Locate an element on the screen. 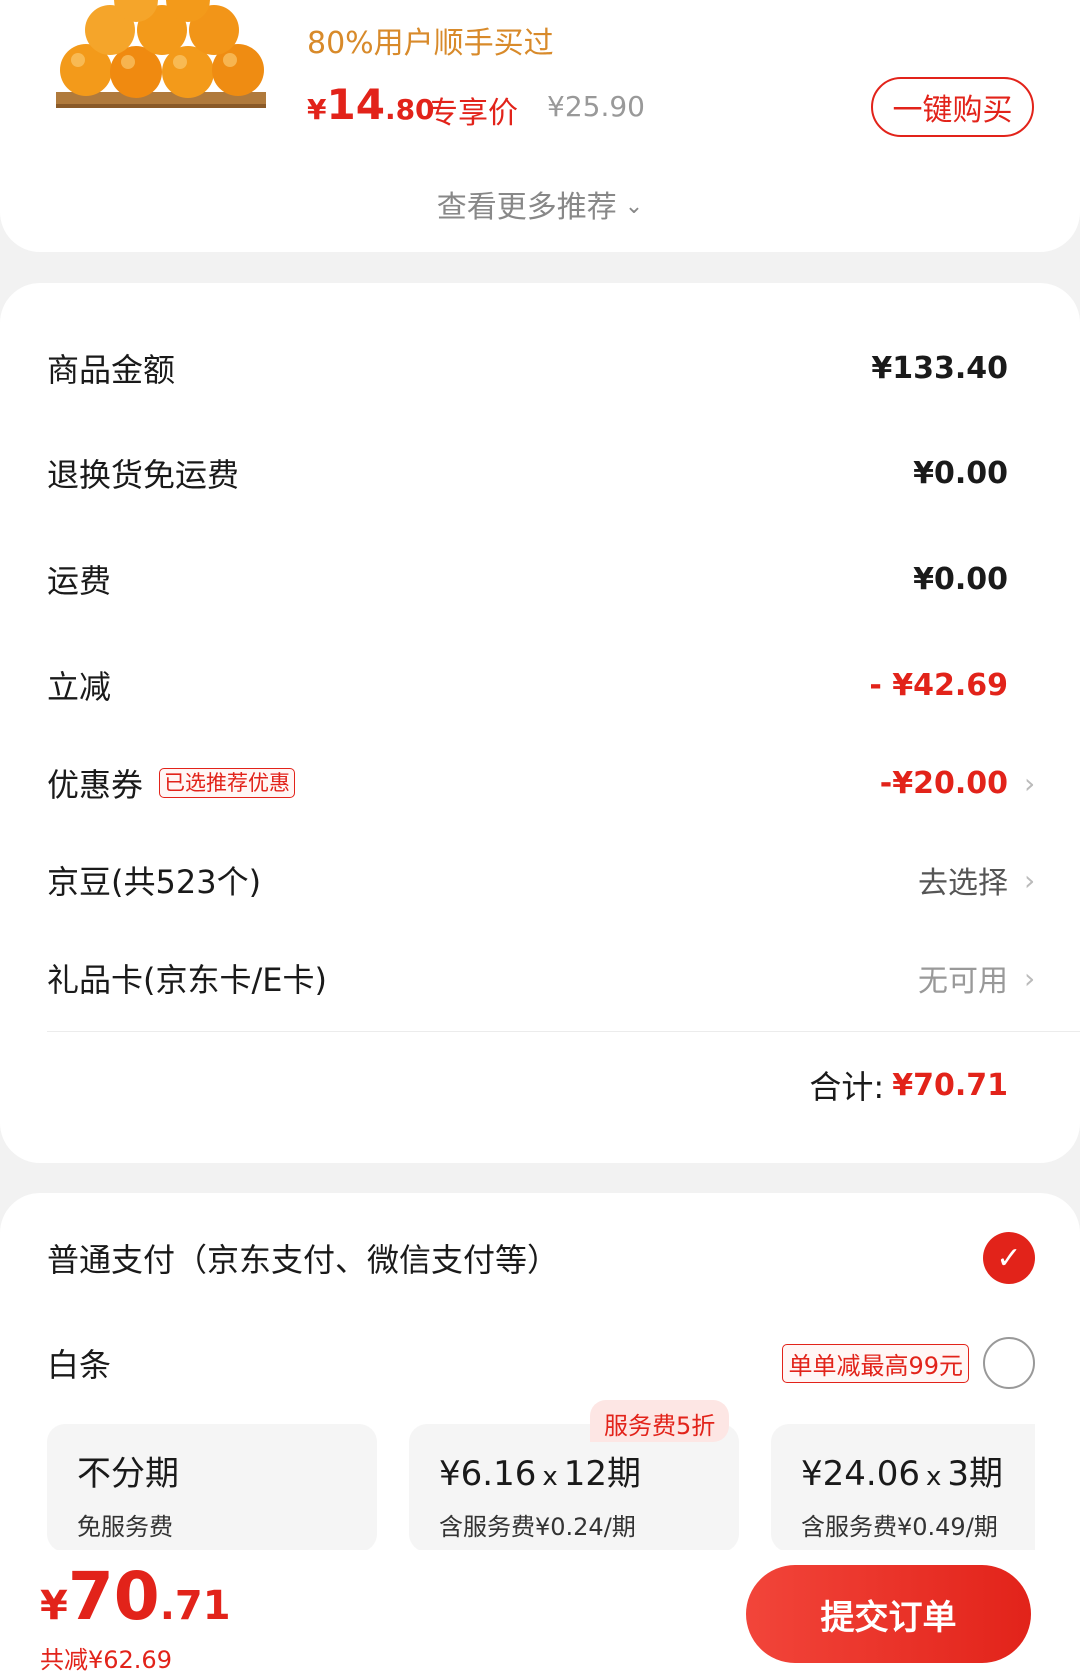 This screenshot has width=1080, height=1677. summary-total: 合计: ¥70.71 is located at coordinates (908, 1085).